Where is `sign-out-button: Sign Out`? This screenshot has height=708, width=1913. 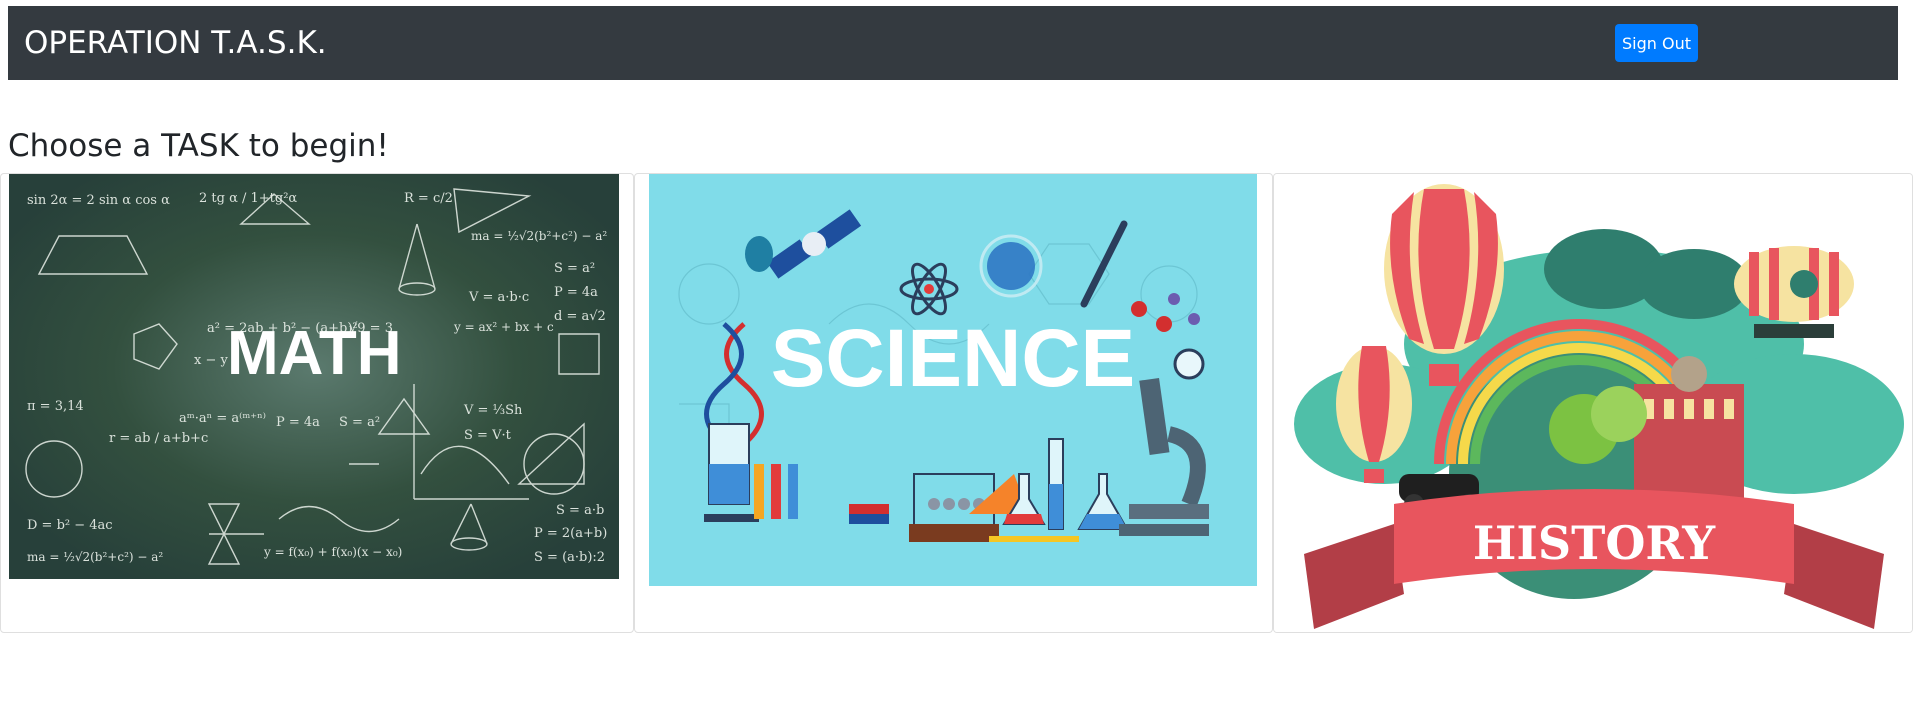 sign-out-button: Sign Out is located at coordinates (1656, 43).